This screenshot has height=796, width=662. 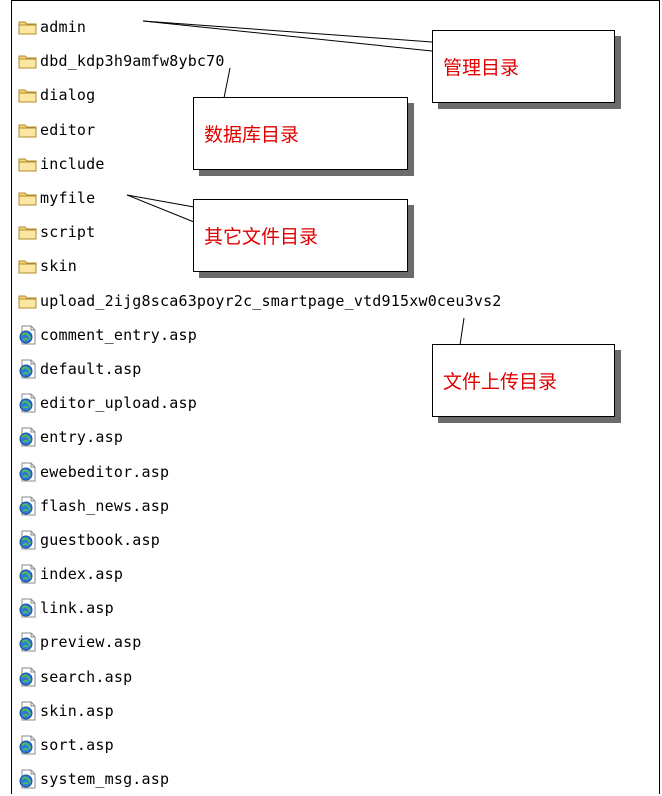 I want to click on callout-database-dir: 数据库目录, so click(x=300, y=133).